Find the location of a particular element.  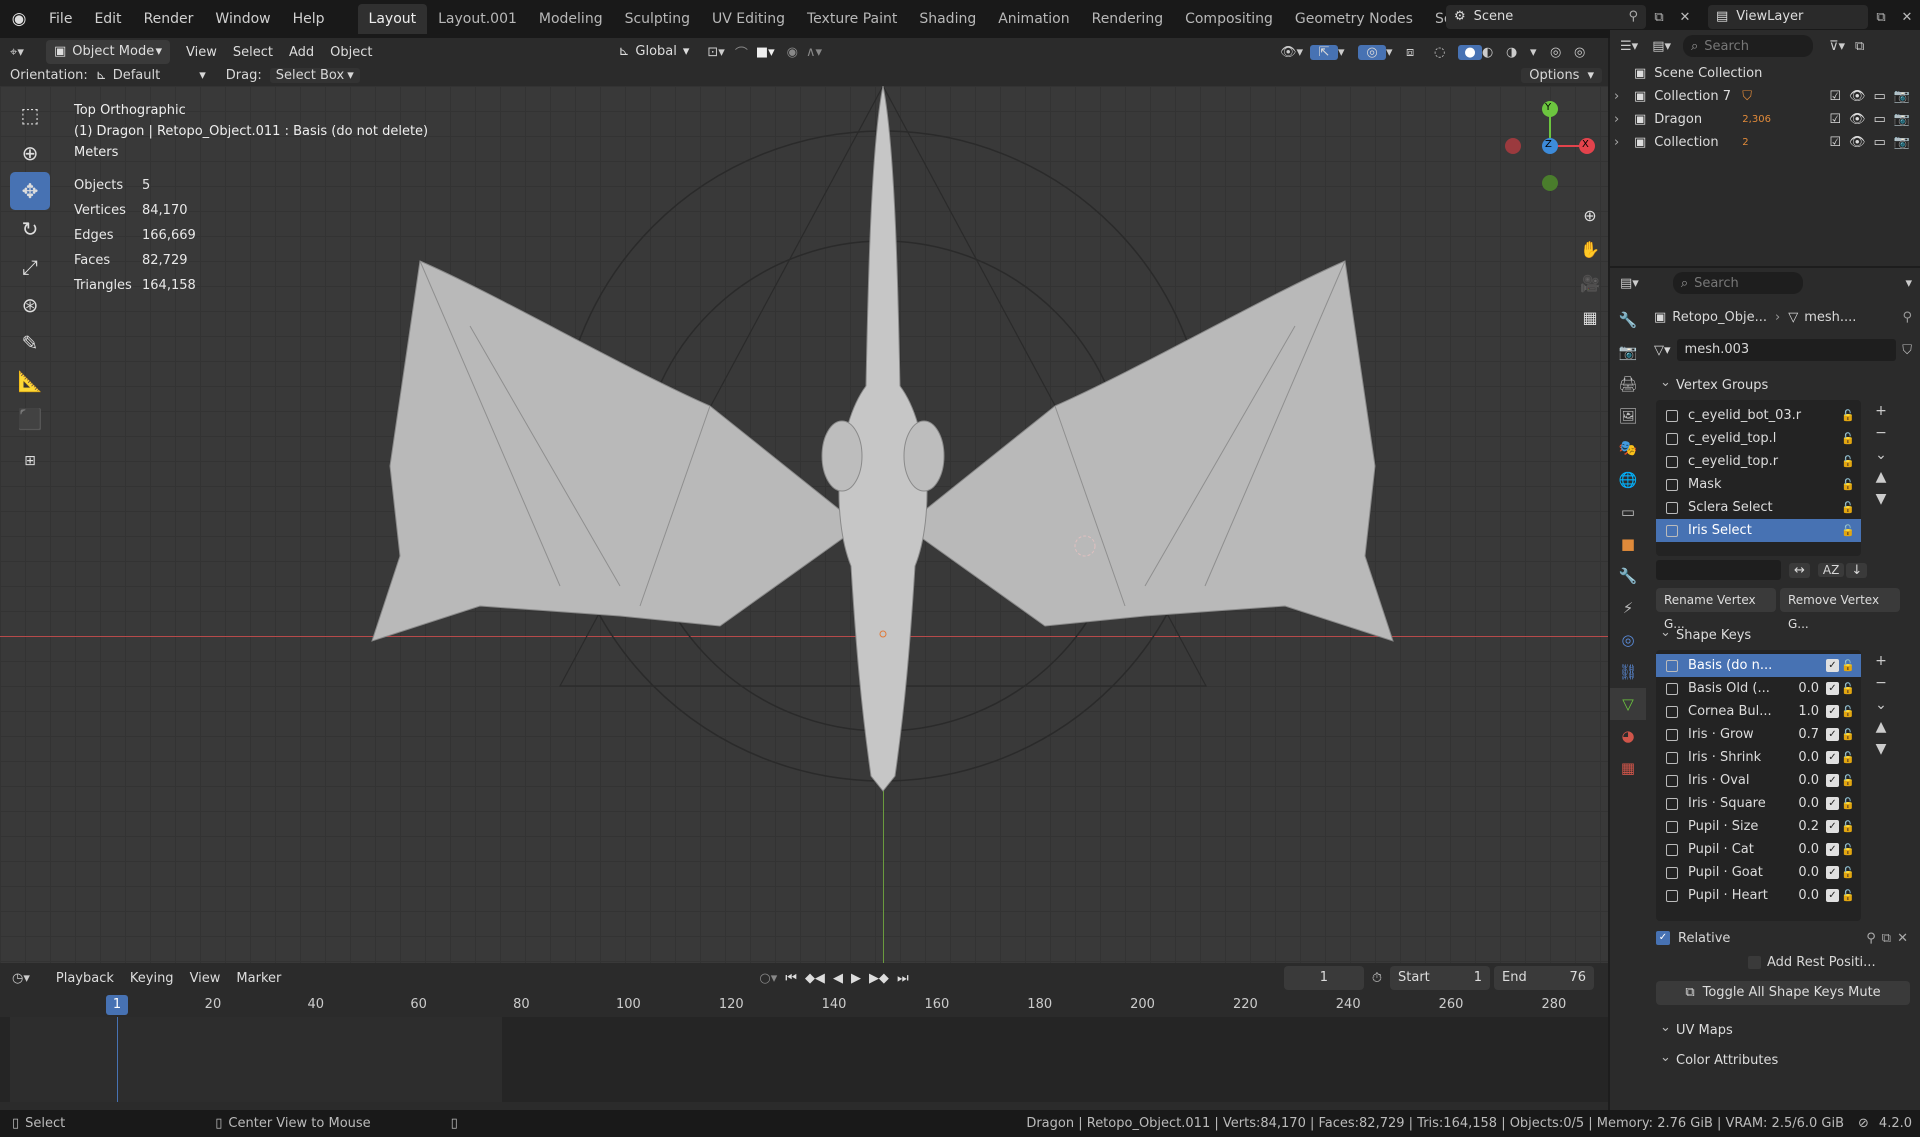

camera-lock-icon: ◎ is located at coordinates (1586, 52).